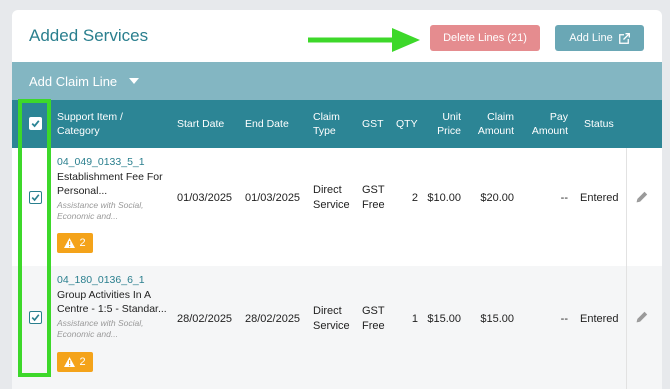 Image resolution: width=670 pixels, height=389 pixels. Describe the element at coordinates (337, 81) in the screenshot. I see `add-claim-line-dropdown: Add Claim Line` at that location.